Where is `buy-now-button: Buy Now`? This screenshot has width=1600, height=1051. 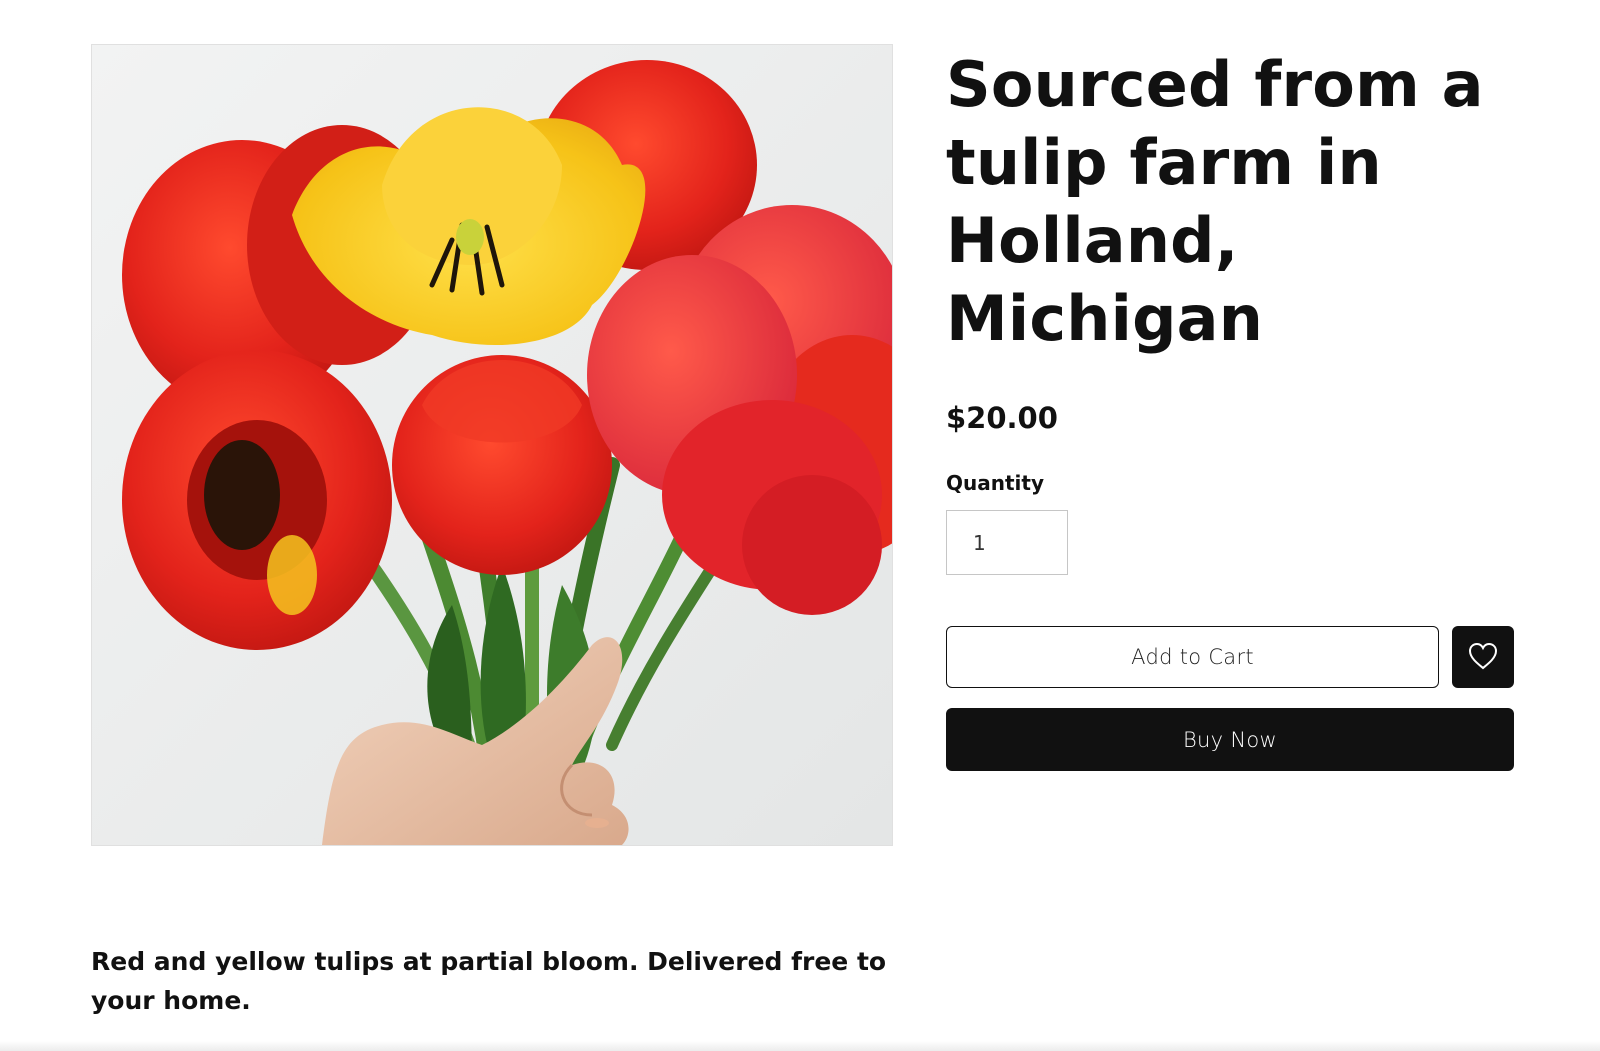 buy-now-button: Buy Now is located at coordinates (1230, 739).